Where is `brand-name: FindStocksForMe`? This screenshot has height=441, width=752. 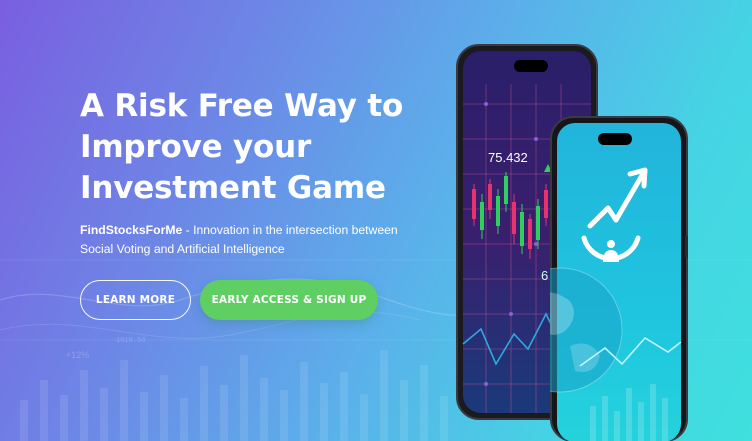
brand-name: FindStocksForMe is located at coordinates (131, 230).